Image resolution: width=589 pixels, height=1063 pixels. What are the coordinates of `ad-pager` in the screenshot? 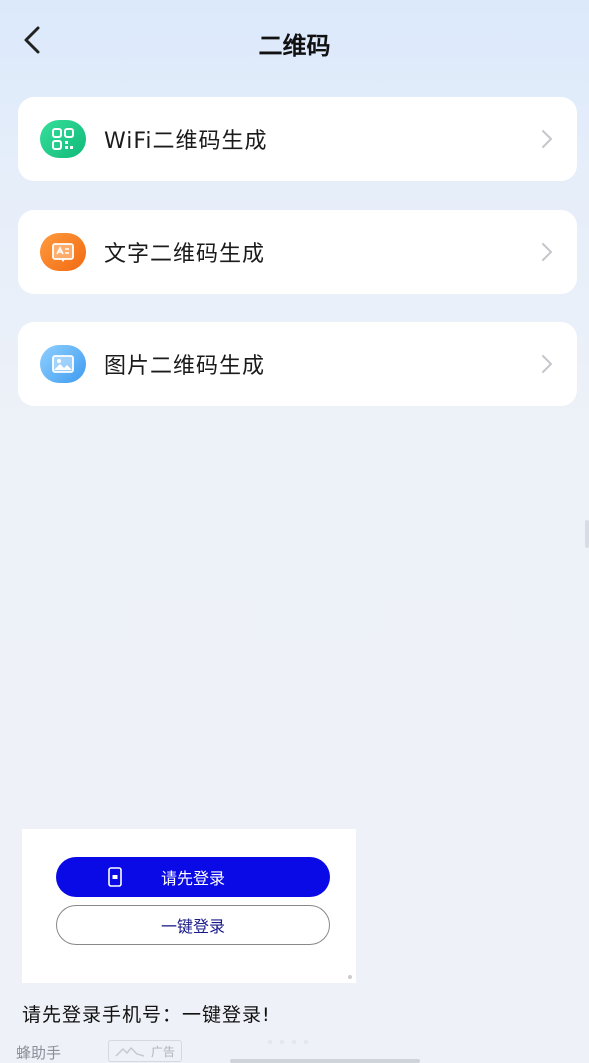 It's located at (288, 1042).